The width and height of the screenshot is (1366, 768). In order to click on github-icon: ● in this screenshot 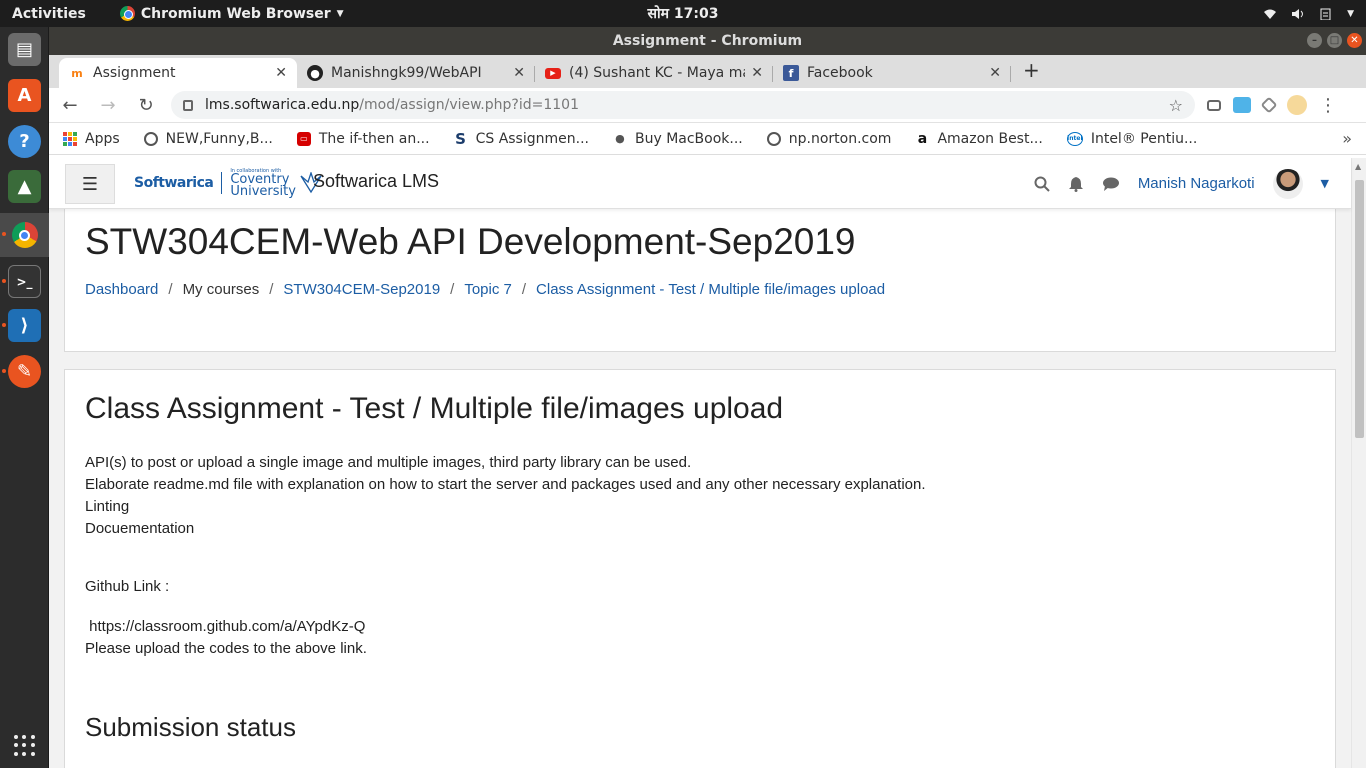, I will do `click(315, 73)`.